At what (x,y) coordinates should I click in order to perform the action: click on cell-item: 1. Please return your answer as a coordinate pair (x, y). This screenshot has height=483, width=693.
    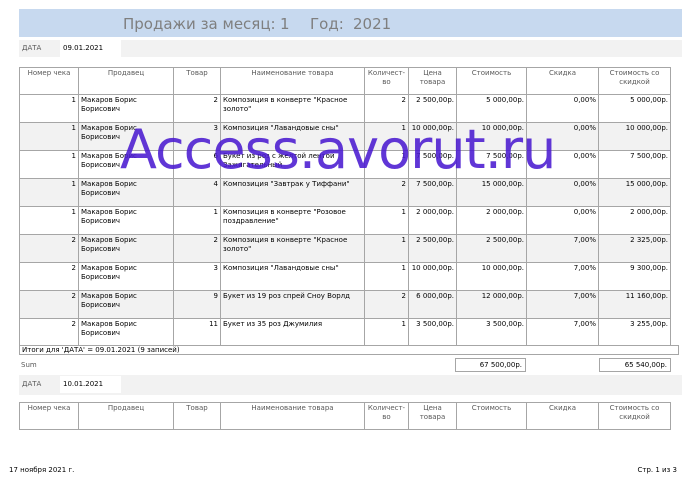
    Looking at the image, I should click on (197, 220).